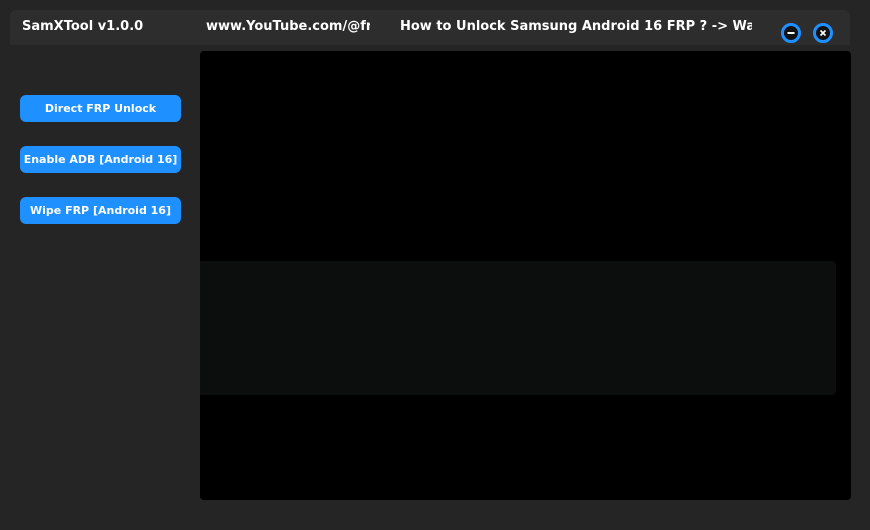 Image resolution: width=870 pixels, height=530 pixels. What do you see at coordinates (83, 26) in the screenshot?
I see `app-title: SamXTool v1.0.0` at bounding box center [83, 26].